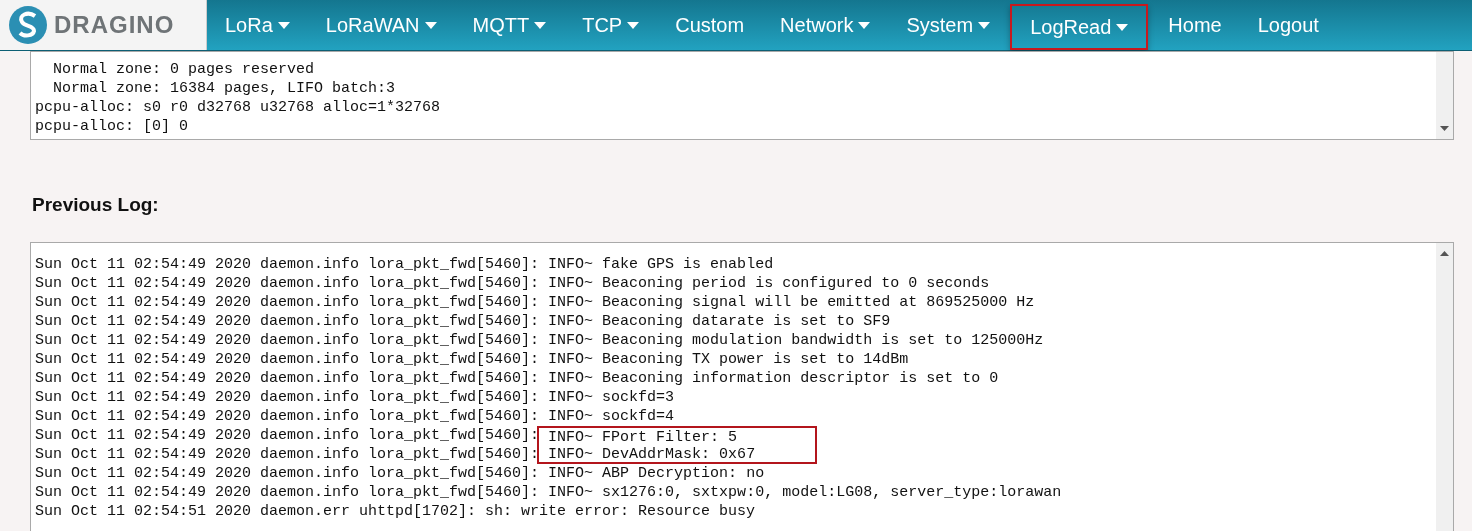  Describe the element at coordinates (768, 283) in the screenshot. I see `log-message: INFO~ Beaconing period is configured to 0 seconds` at that location.